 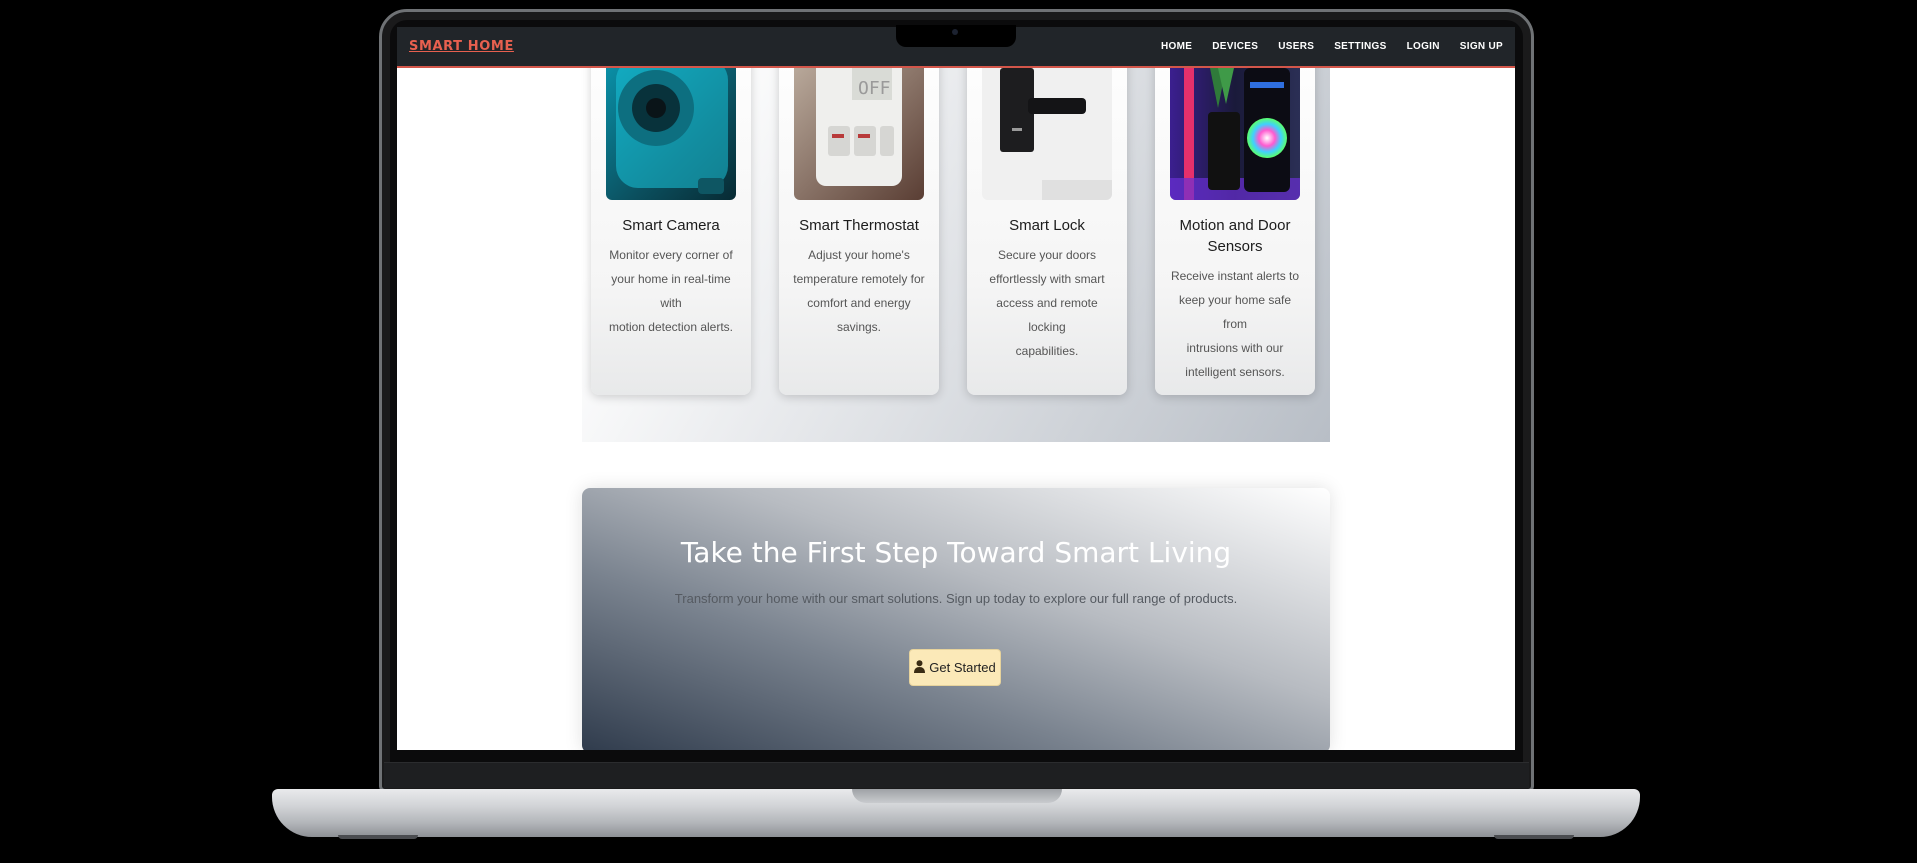 I want to click on smart-thermostat-image: OFF, so click(x=859, y=134).